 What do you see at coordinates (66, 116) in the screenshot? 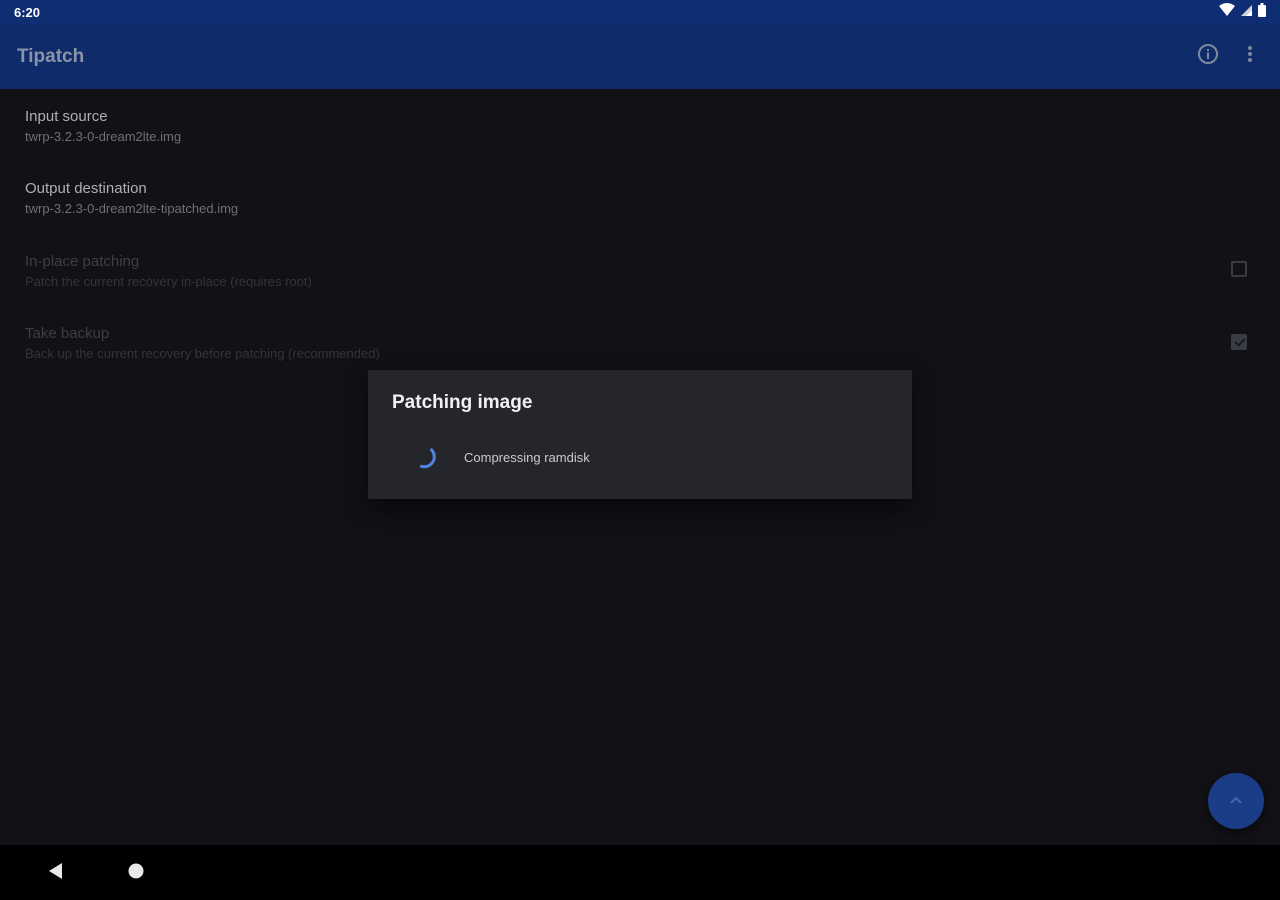
I see `pref-title: Input source` at bounding box center [66, 116].